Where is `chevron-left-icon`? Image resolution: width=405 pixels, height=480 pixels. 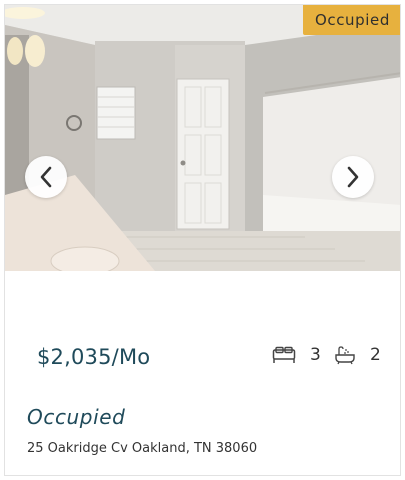
chevron-left-icon is located at coordinates (46, 177).